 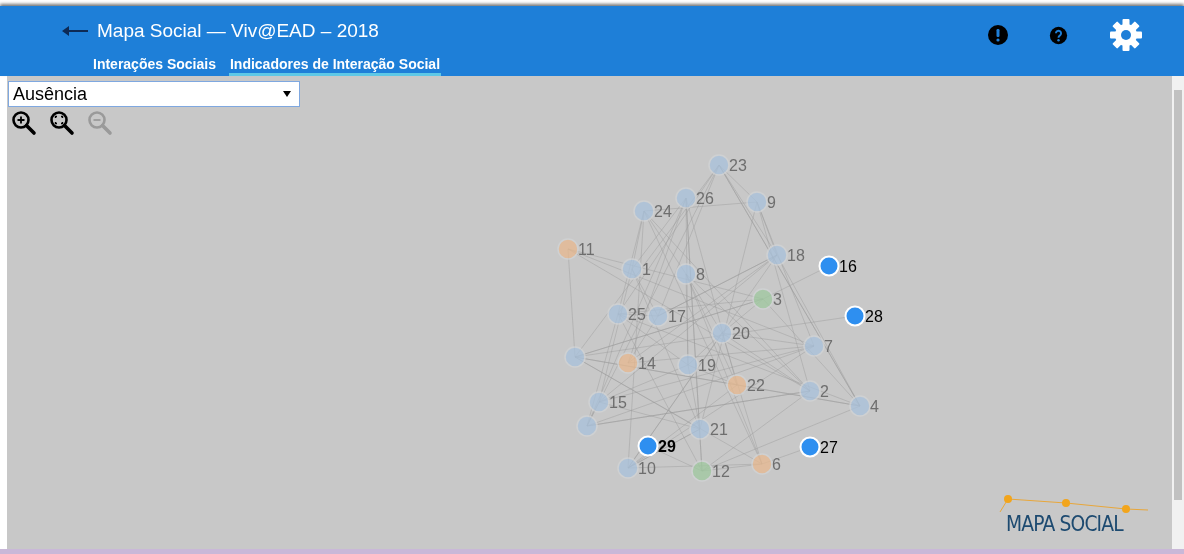 I want to click on node-label: 12, so click(x=721, y=471).